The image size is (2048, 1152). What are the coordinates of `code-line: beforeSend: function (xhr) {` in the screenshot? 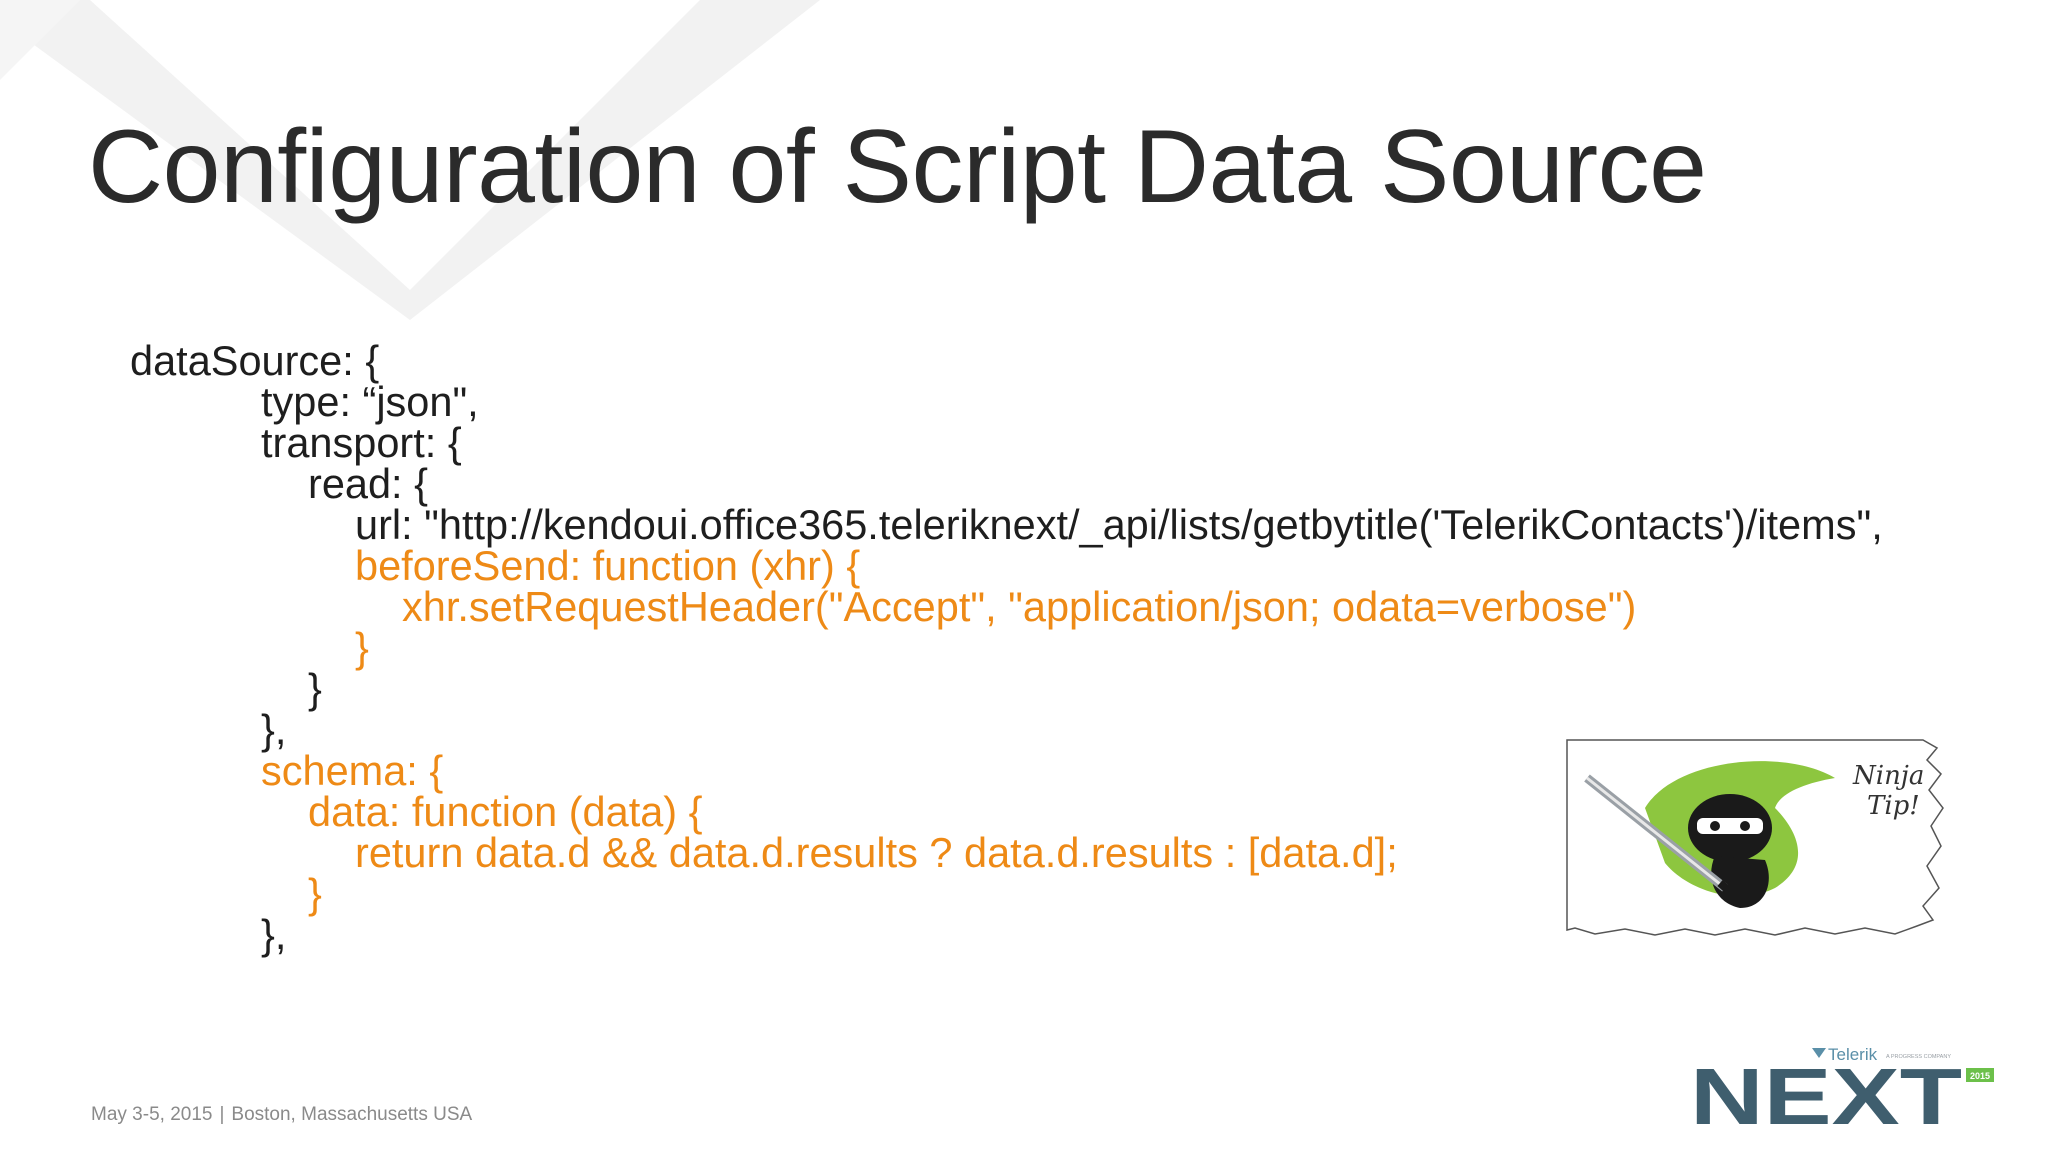 It's located at (608, 565).